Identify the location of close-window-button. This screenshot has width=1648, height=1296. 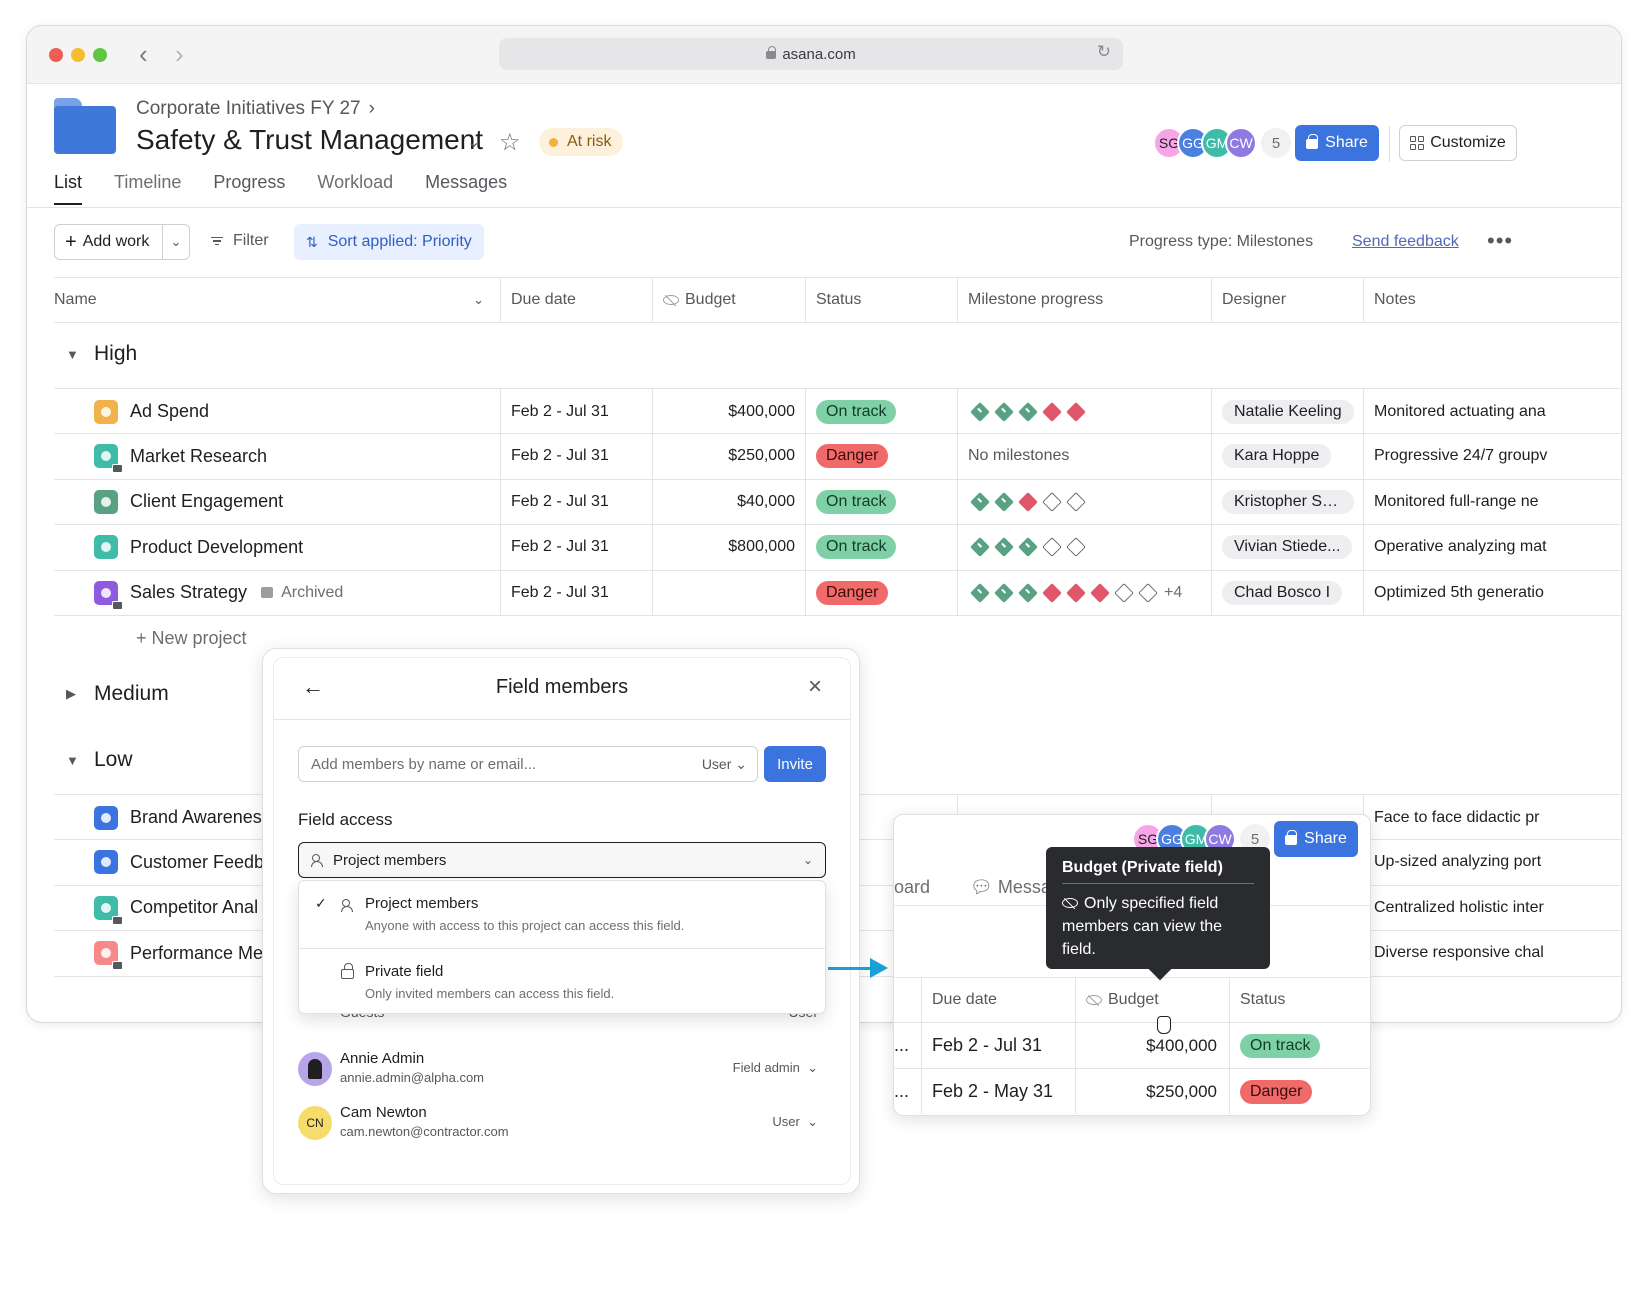
(56, 55).